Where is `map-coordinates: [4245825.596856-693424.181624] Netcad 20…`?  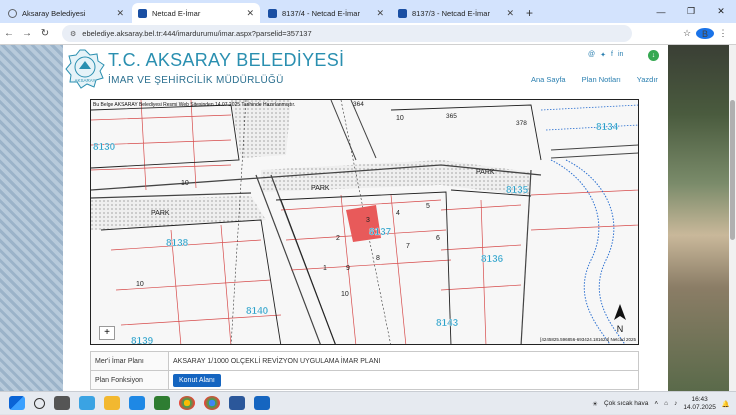 map-coordinates: [4245825.596856-693424.181624] Netcad 20… is located at coordinates (588, 339).